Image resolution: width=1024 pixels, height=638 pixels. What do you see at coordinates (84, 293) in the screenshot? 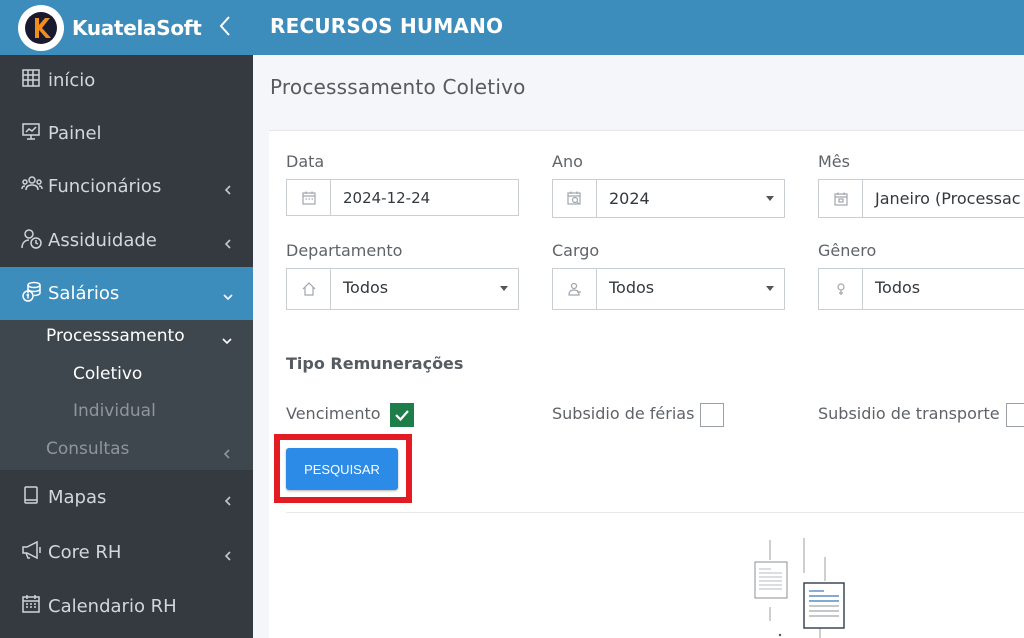
I see `sidebar-item-label: Salários` at bounding box center [84, 293].